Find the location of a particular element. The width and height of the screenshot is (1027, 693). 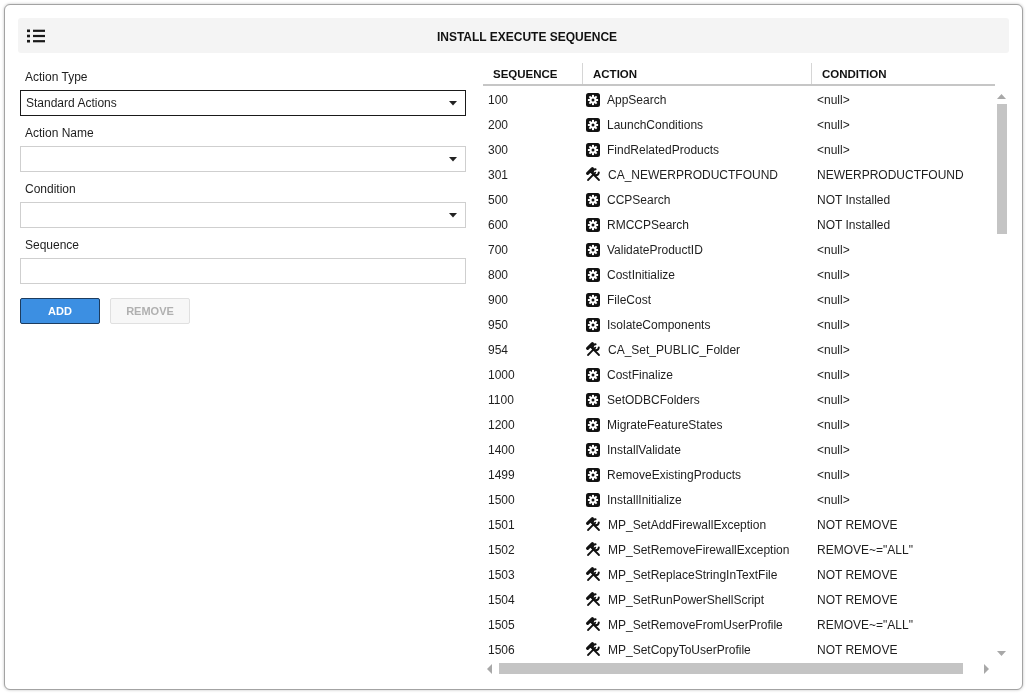

table-cell: 1000 is located at coordinates (501, 374).